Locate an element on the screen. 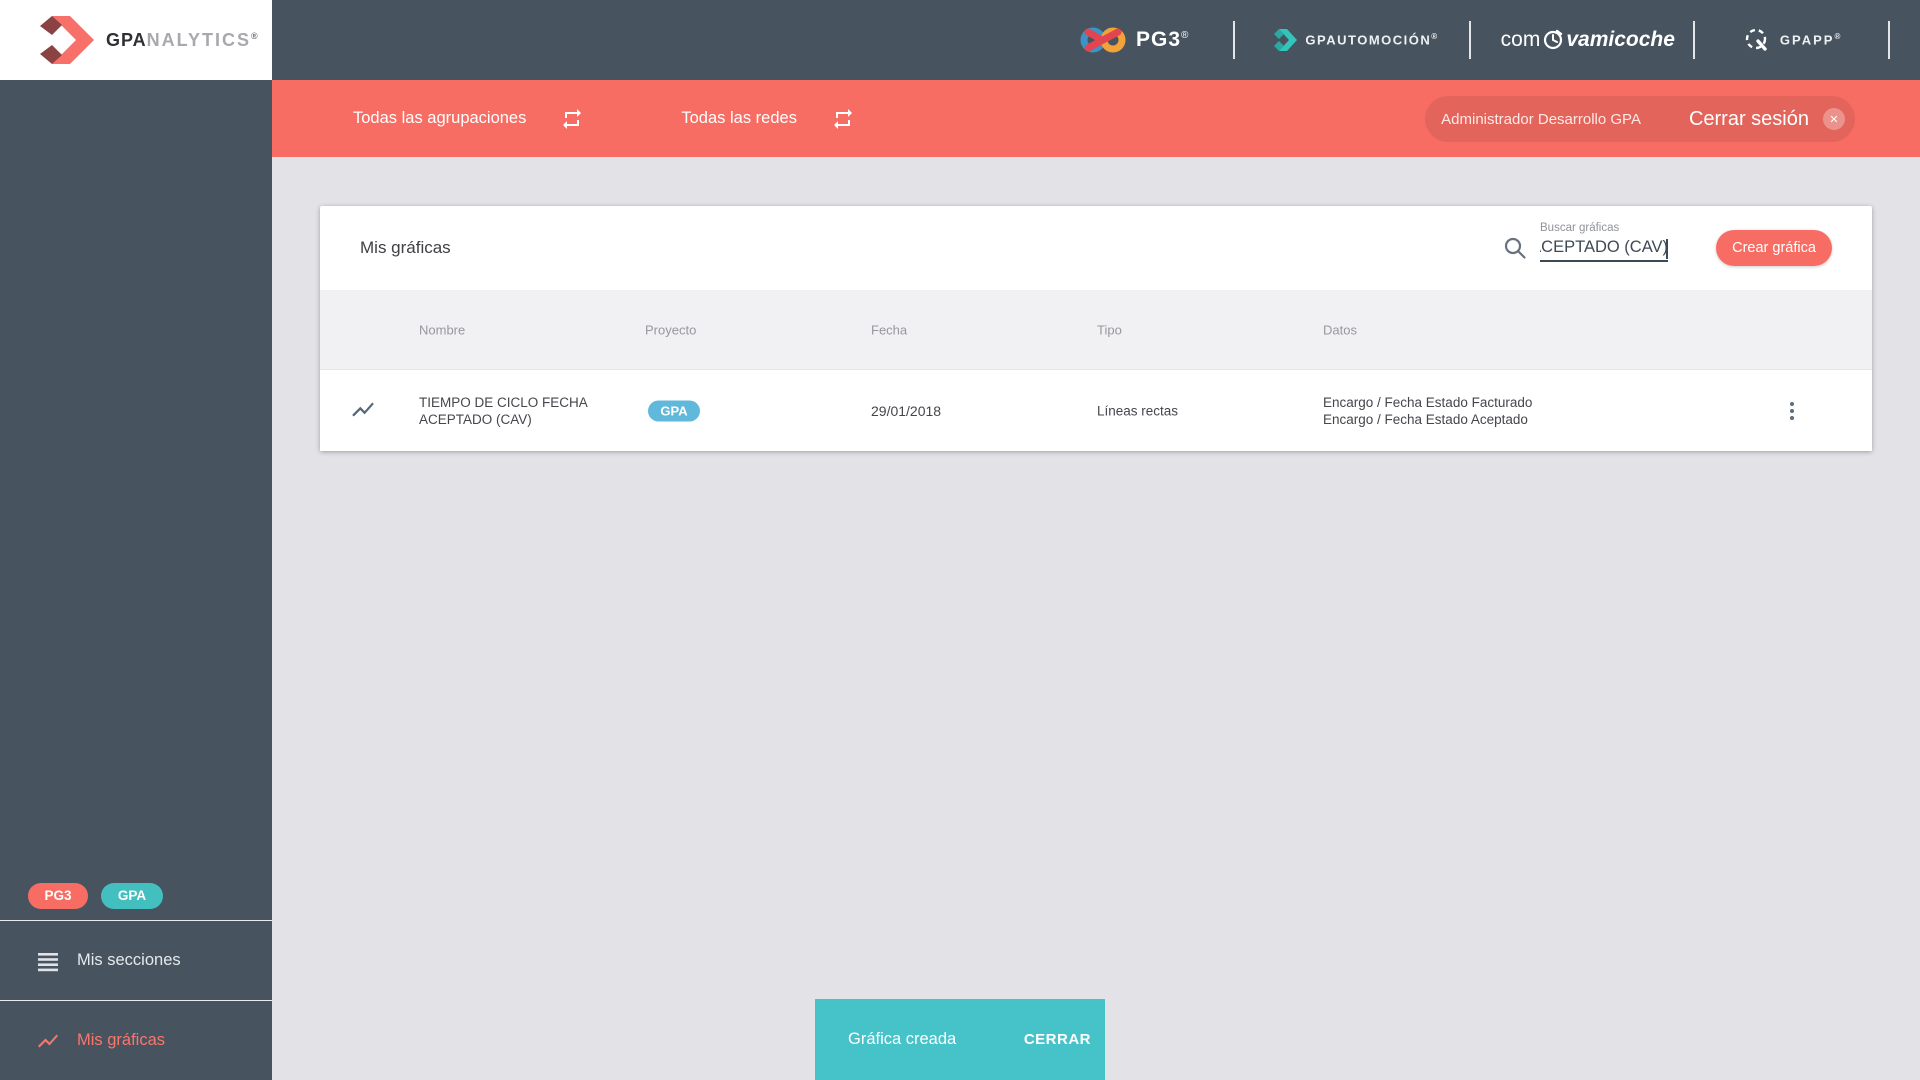 This screenshot has height=1080, width=1920. table-header: Nombre Proyecto Fecha Tipo Datos is located at coordinates (1096, 329).